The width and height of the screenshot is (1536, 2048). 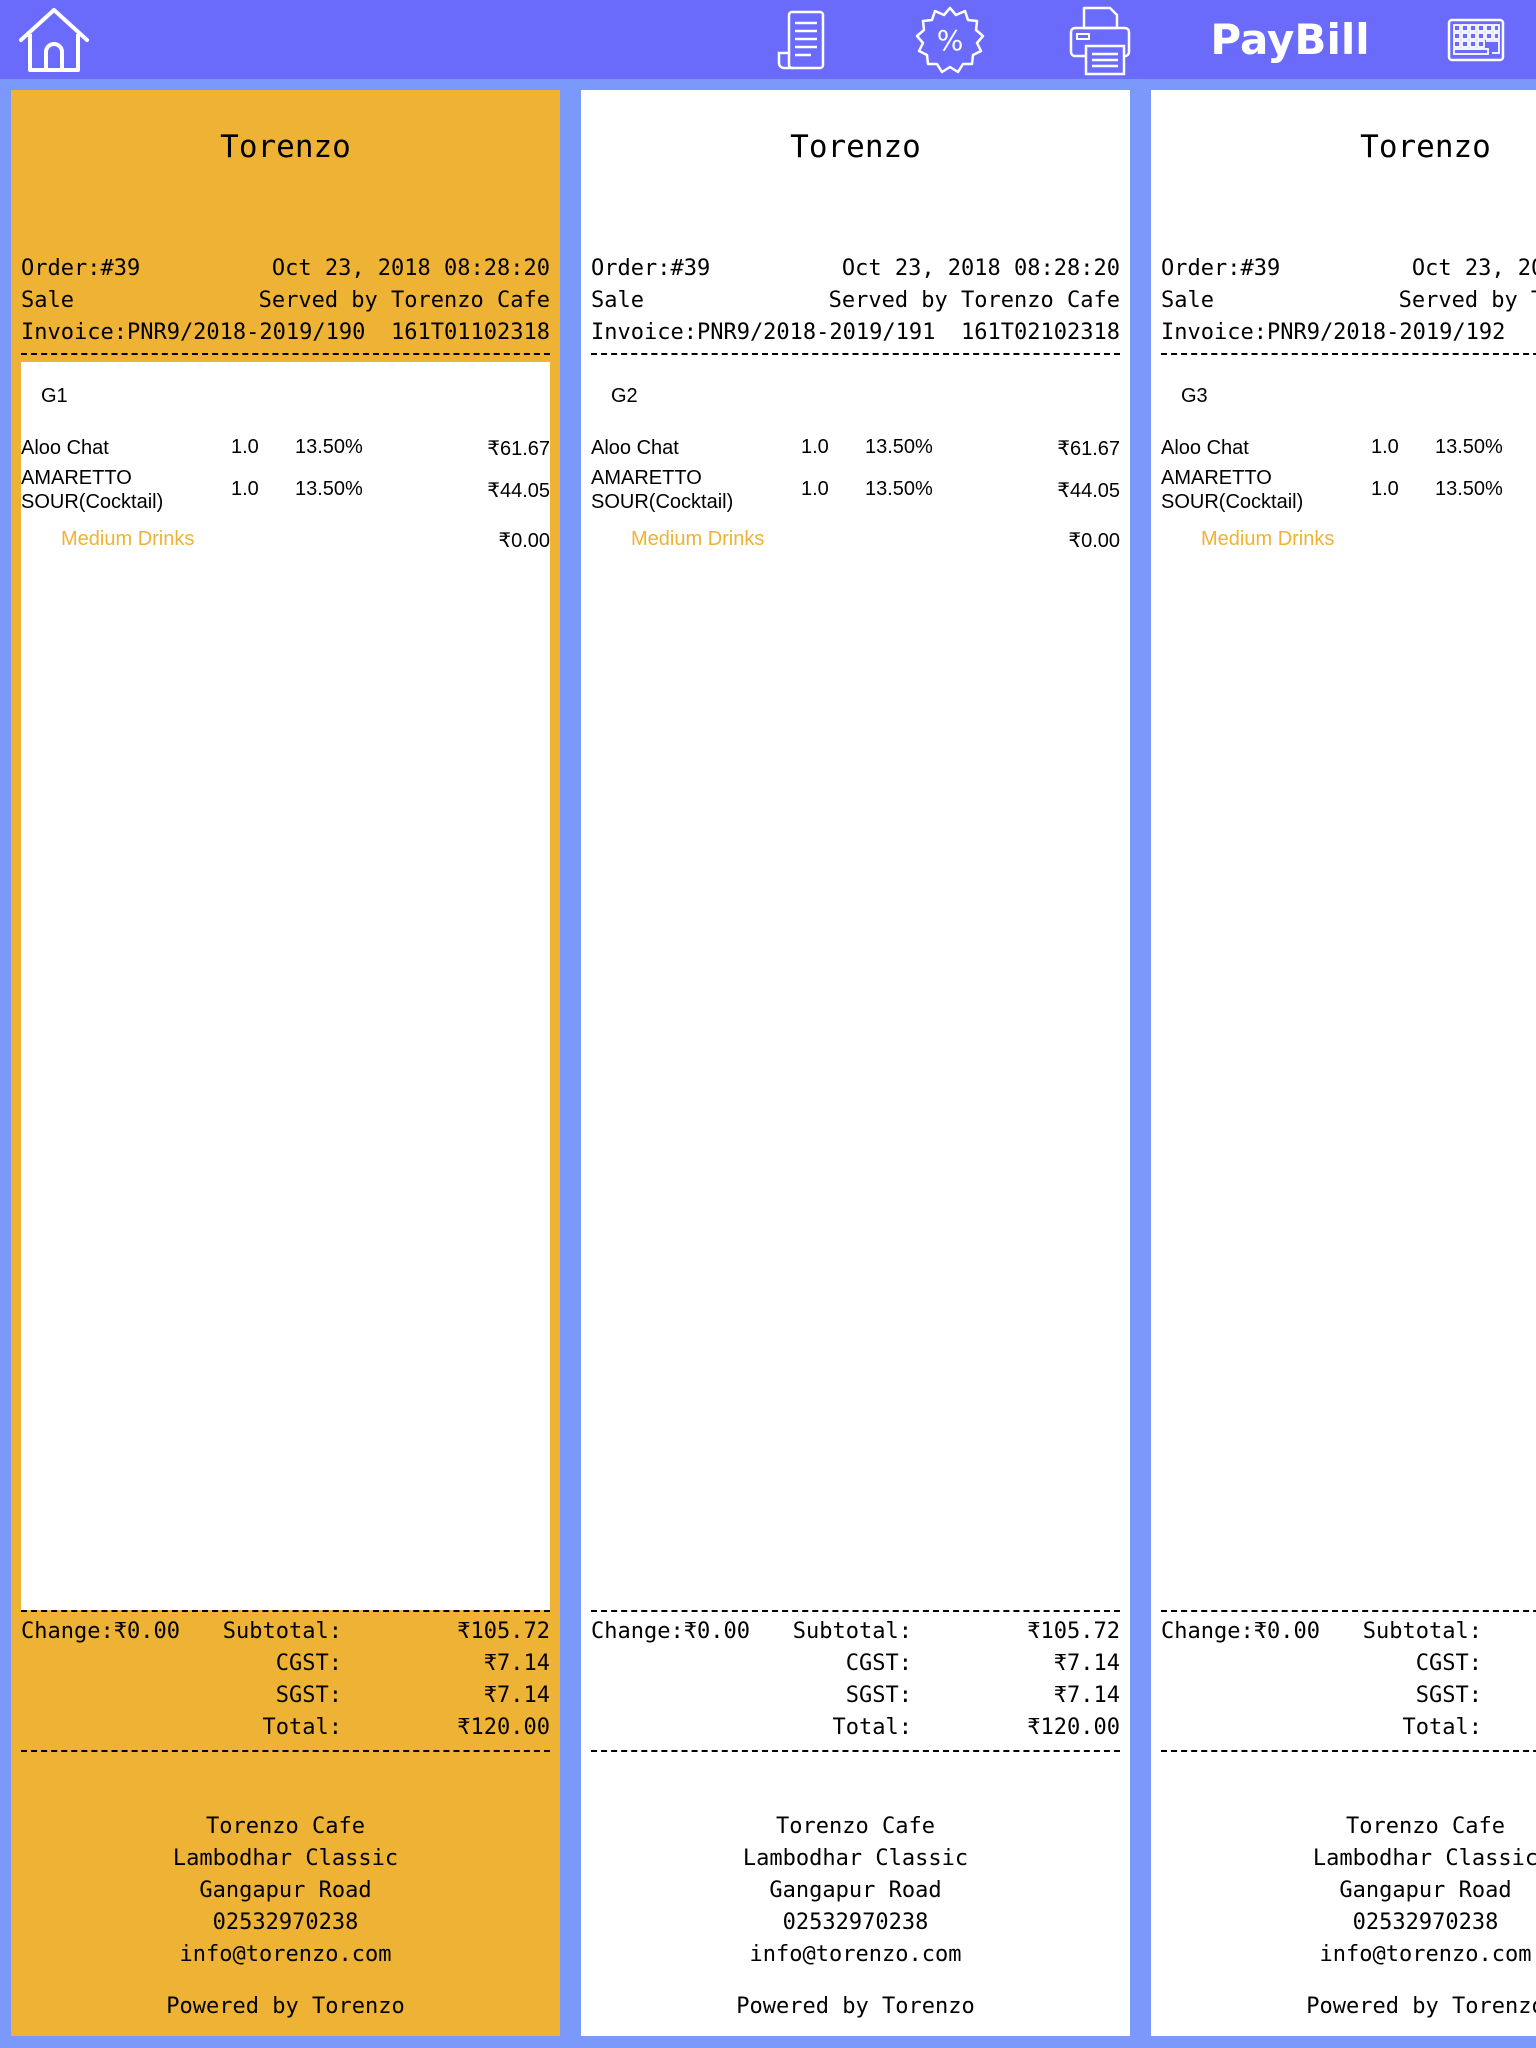 I want to click on modifier-row: Medium Drinks, so click(x=1348, y=540).